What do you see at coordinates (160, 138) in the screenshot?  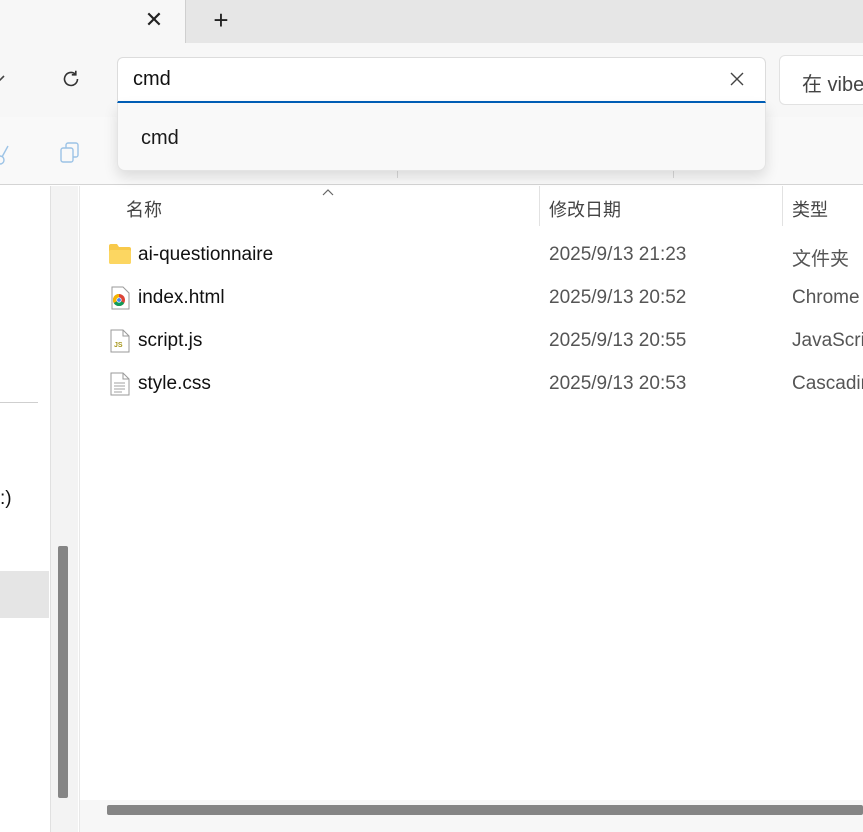 I see `suggestion-item: cmd` at bounding box center [160, 138].